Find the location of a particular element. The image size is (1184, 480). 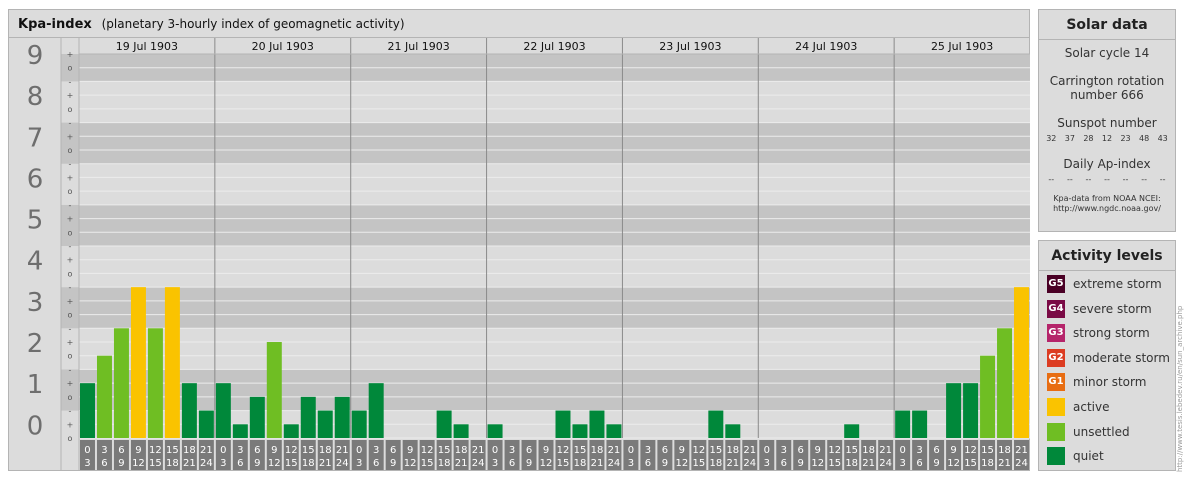

y-tick-label: 0 is located at coordinates (35, 426).